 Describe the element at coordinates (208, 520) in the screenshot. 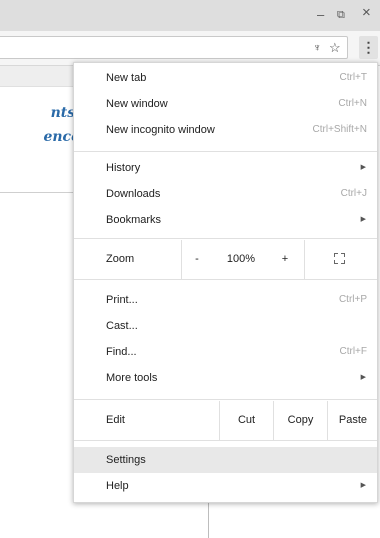

I see `page-vertical-rule` at that location.